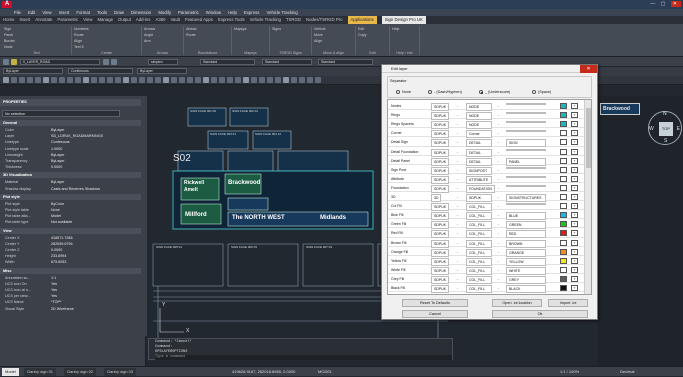  Describe the element at coordinates (435, 314) in the screenshot. I see `cancel-button: Cancel` at that location.